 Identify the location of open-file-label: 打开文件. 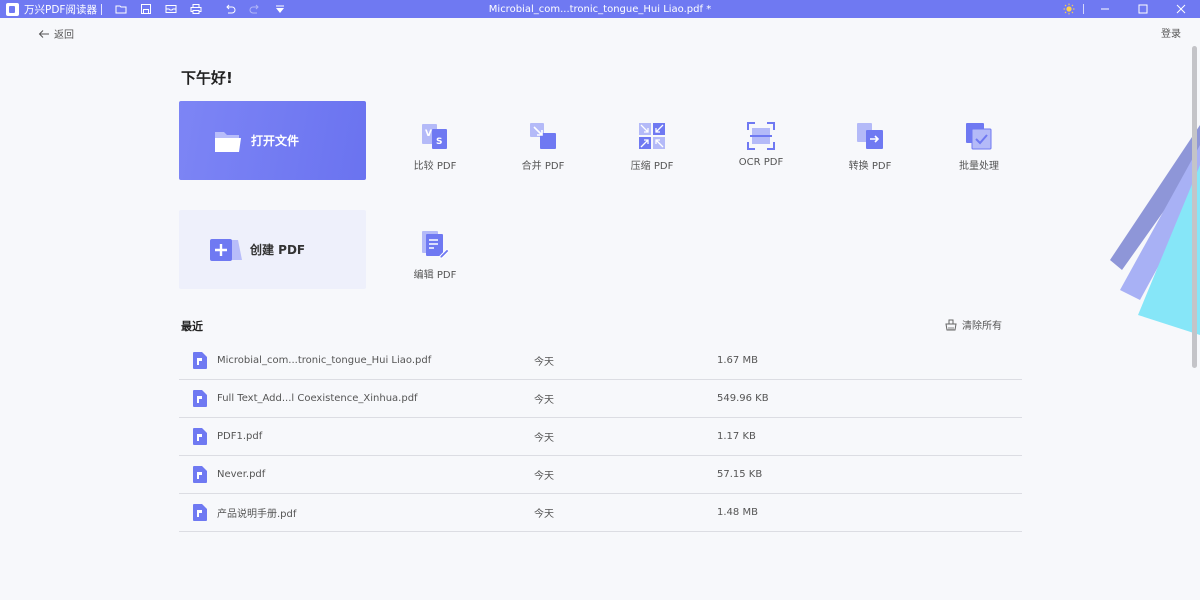
(275, 141).